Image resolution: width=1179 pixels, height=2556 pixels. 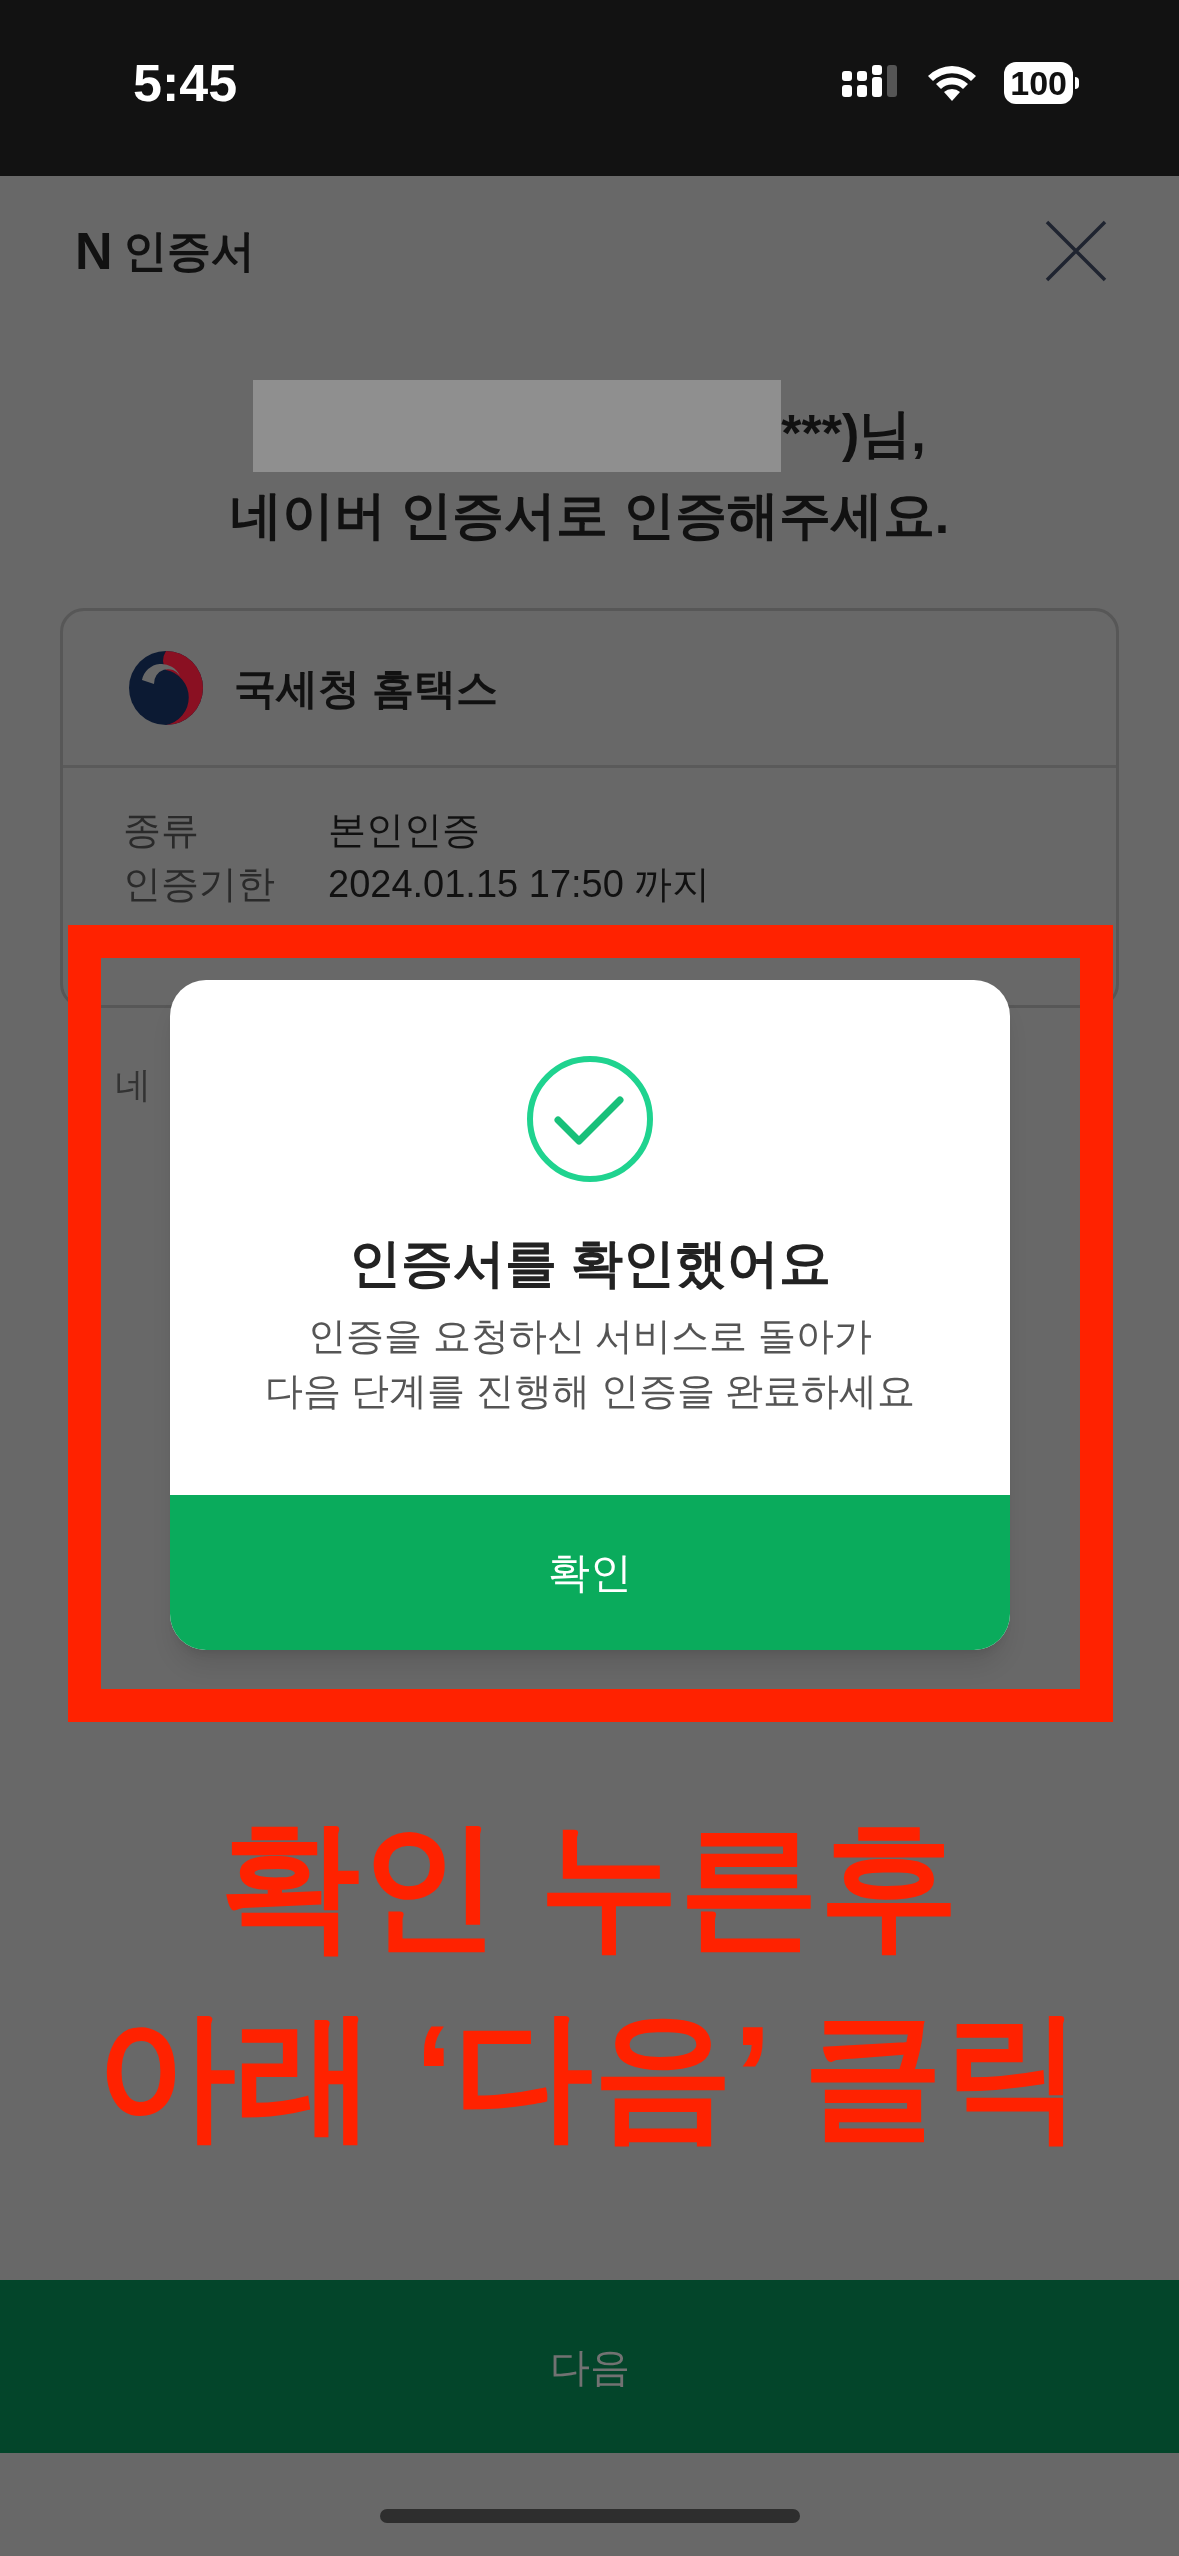 I want to click on app-title: 인증서, so click(x=188, y=251).